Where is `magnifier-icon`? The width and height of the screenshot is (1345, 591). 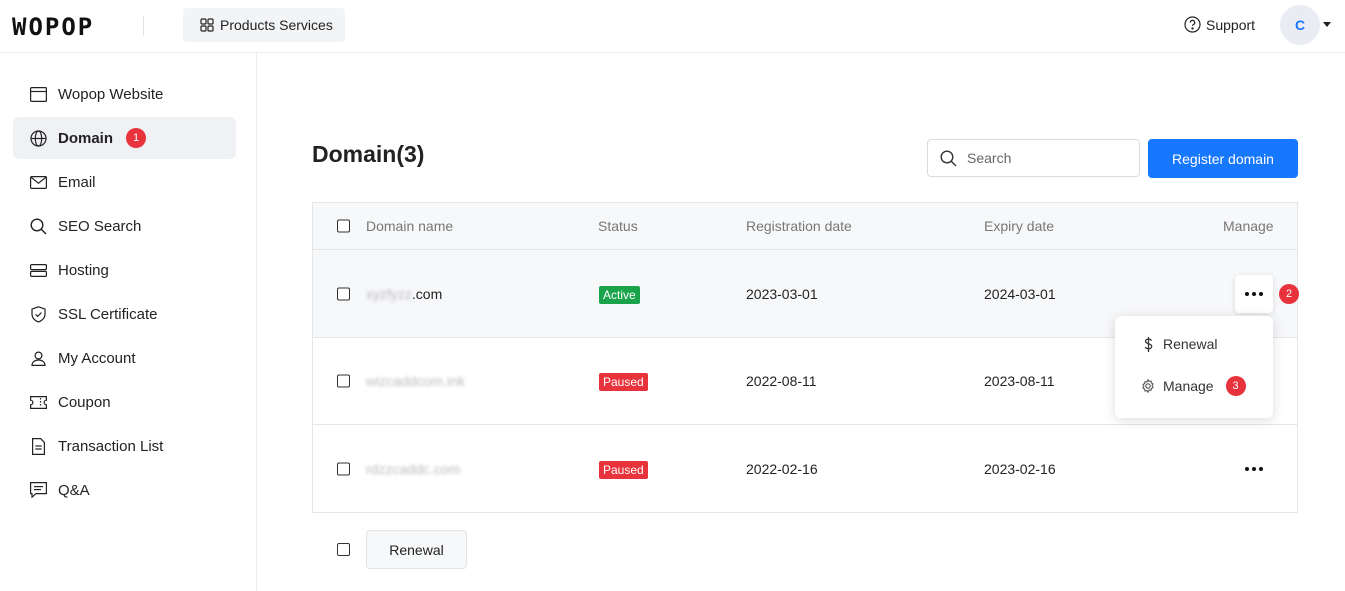 magnifier-icon is located at coordinates (38, 226).